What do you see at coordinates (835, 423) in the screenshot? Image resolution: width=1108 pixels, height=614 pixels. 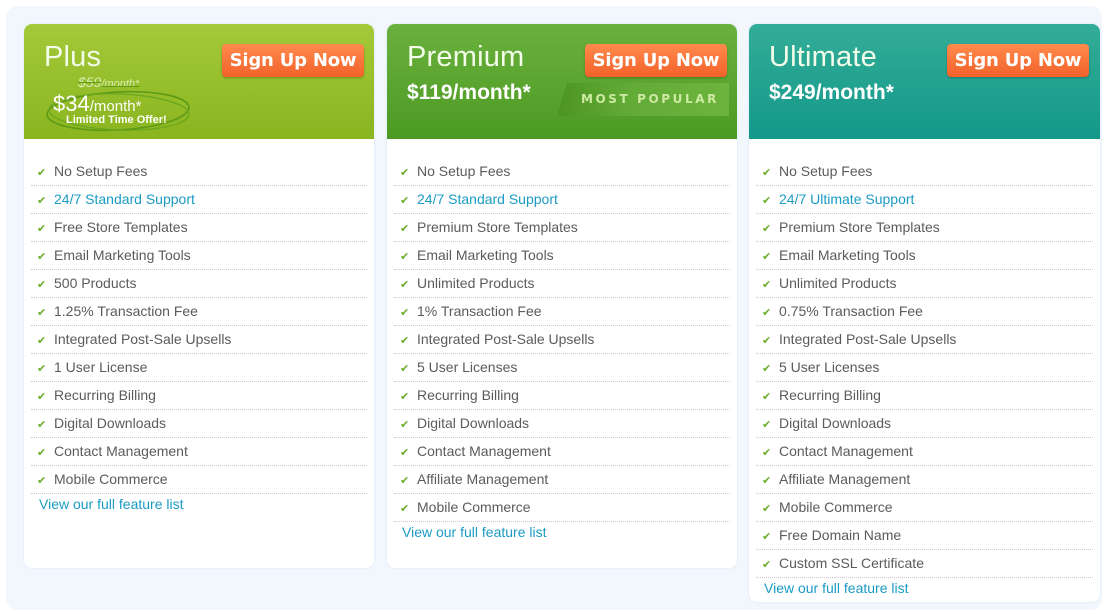 I see `feature-label: Digital Downloads` at bounding box center [835, 423].